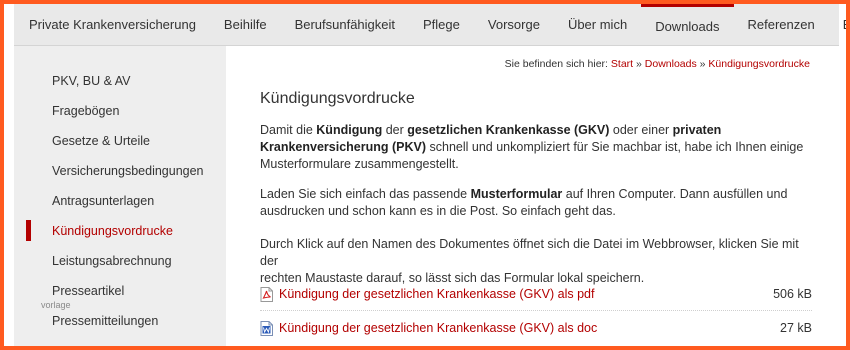 This screenshot has width=850, height=350. What do you see at coordinates (105, 321) in the screenshot?
I see `sidebar-item-pressemitteilungen: Pressemitteilungen` at bounding box center [105, 321].